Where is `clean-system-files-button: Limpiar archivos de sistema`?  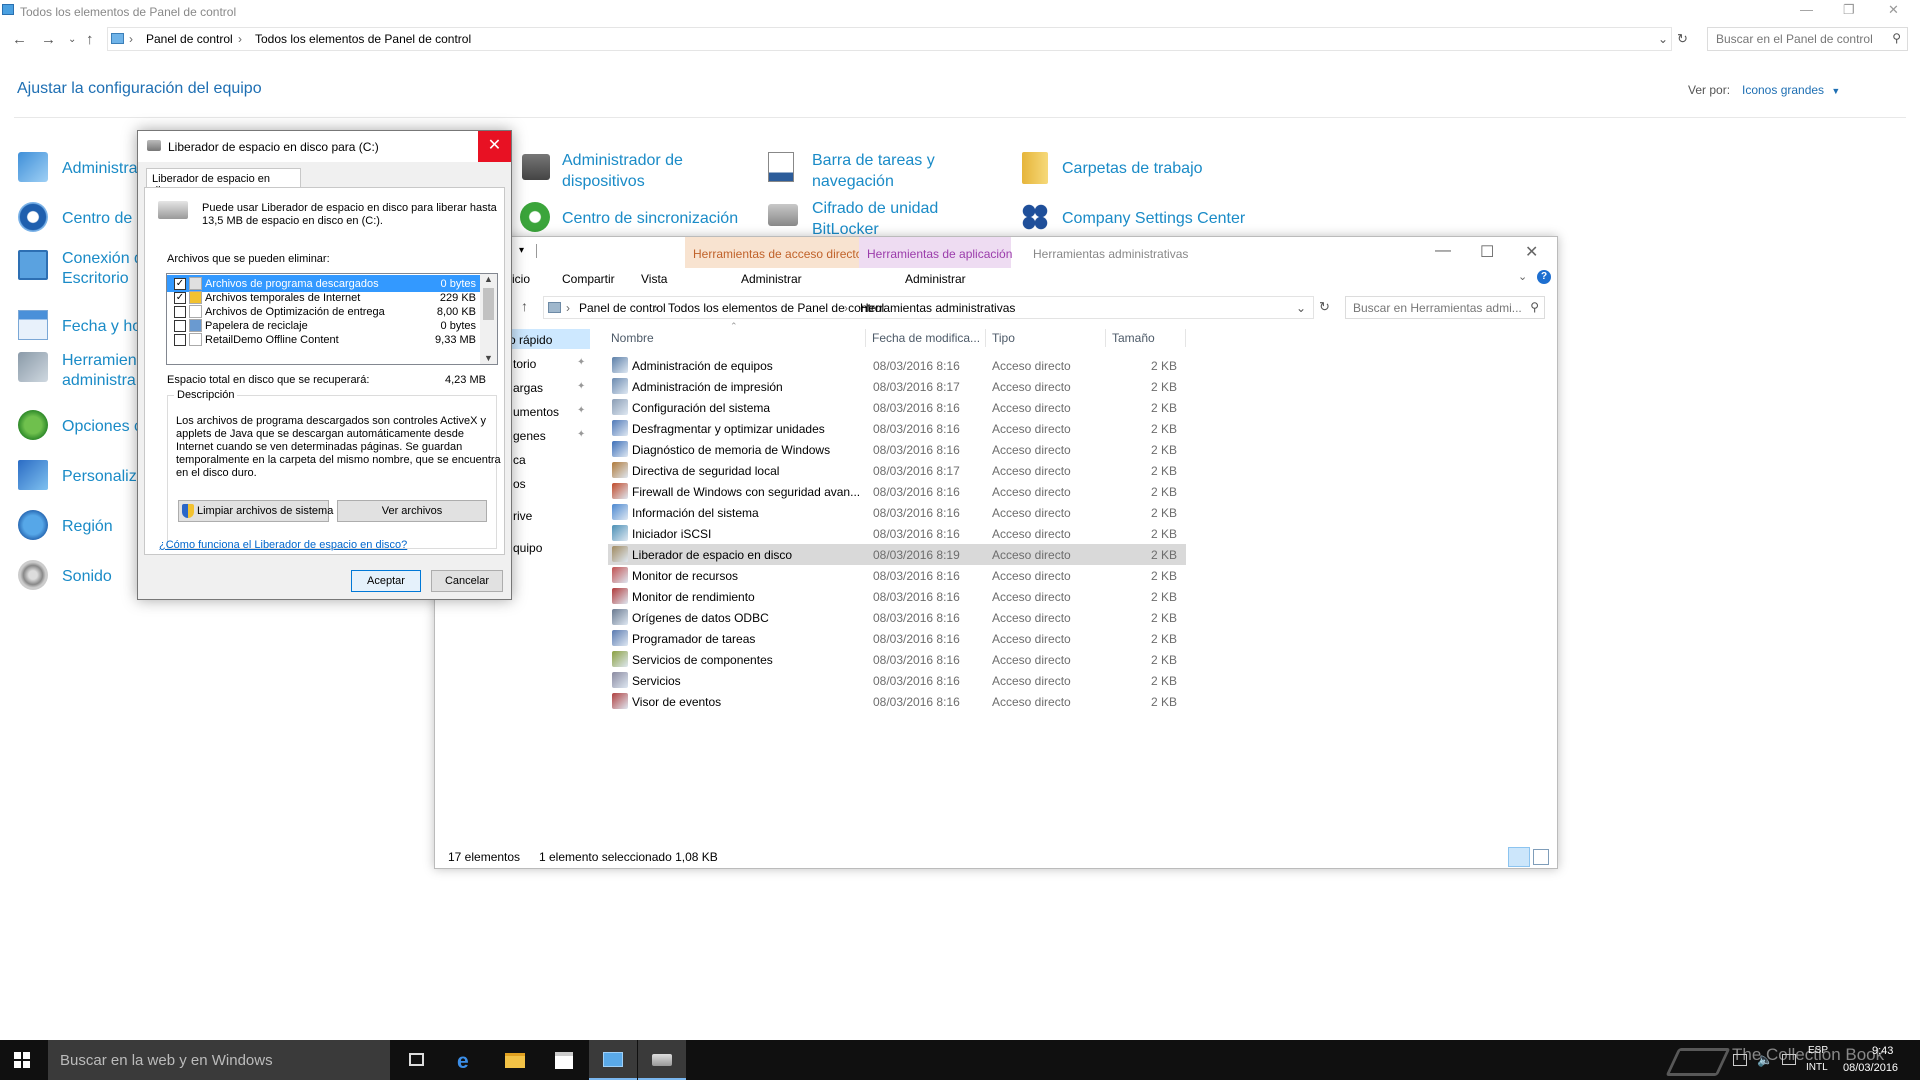
clean-system-files-button: Limpiar archivos de sistema is located at coordinates (255, 511).